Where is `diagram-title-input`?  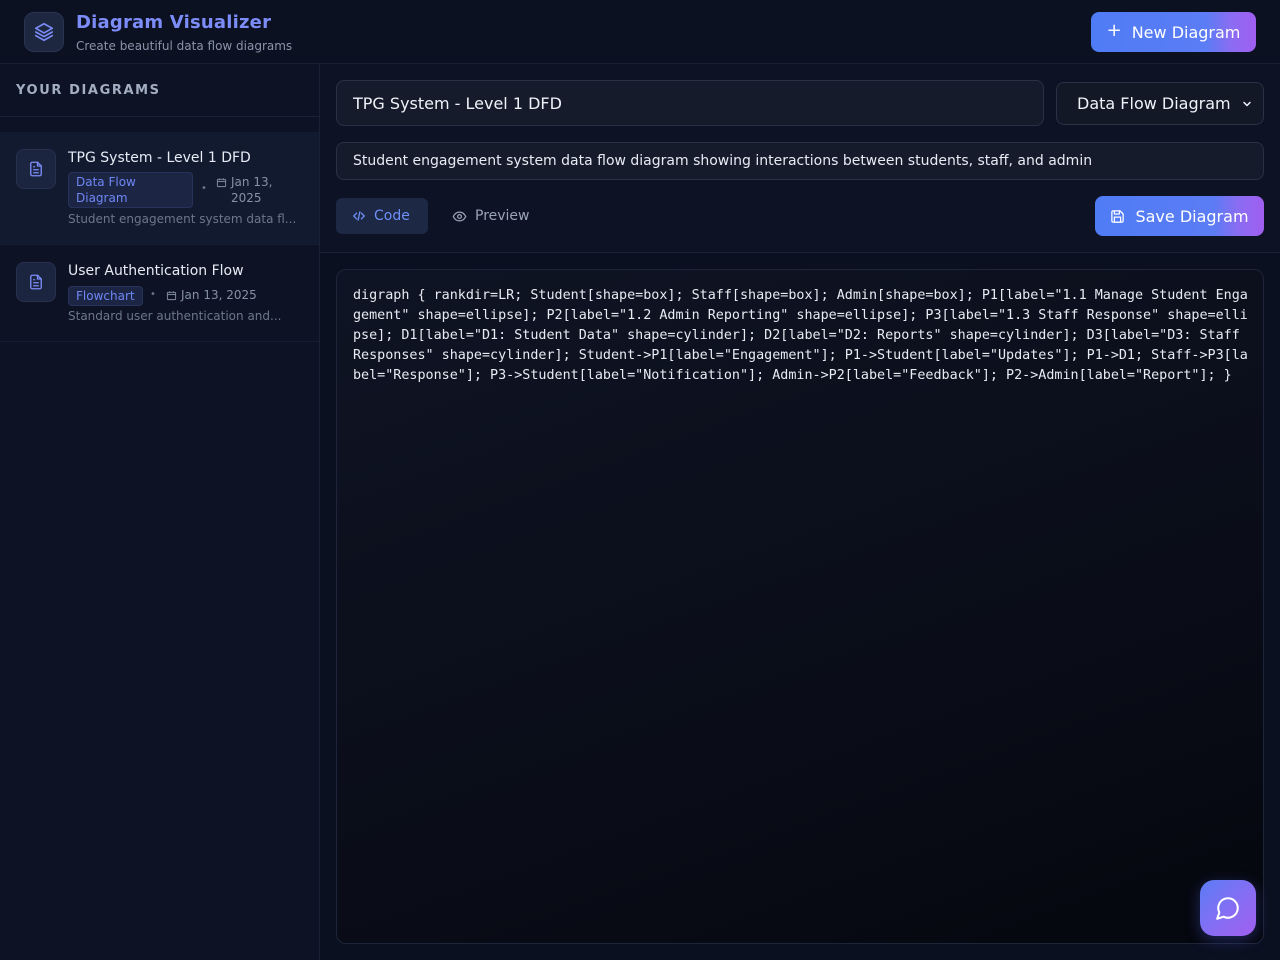 diagram-title-input is located at coordinates (690, 103).